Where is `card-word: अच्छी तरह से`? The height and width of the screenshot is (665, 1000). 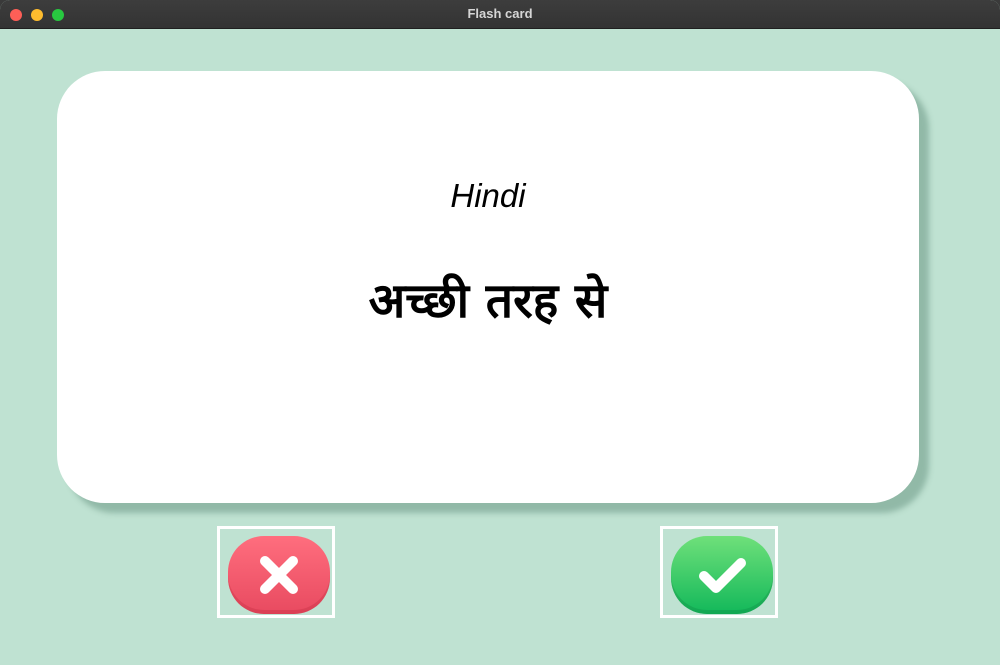
card-word: अच्छी तरह से is located at coordinates (488, 301).